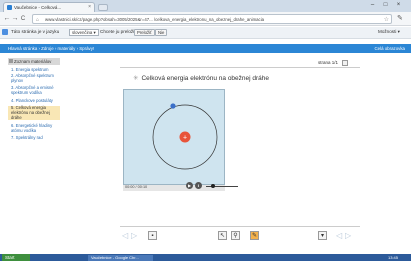  What do you see at coordinates (119, 31) in the screenshot?
I see `translate-question: Chcete ju preložiť?` at bounding box center [119, 31].